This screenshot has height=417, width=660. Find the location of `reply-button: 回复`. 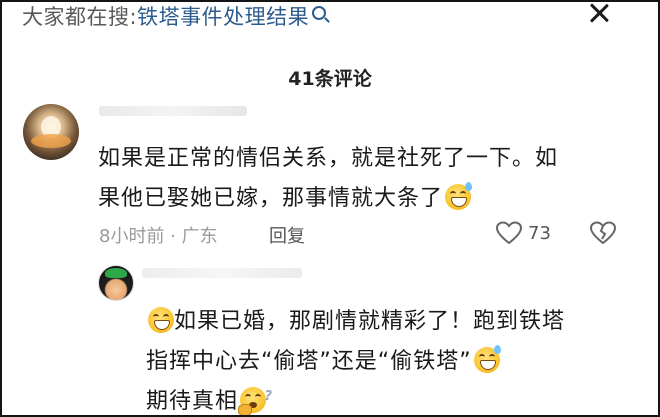

reply-button: 回复 is located at coordinates (287, 235).